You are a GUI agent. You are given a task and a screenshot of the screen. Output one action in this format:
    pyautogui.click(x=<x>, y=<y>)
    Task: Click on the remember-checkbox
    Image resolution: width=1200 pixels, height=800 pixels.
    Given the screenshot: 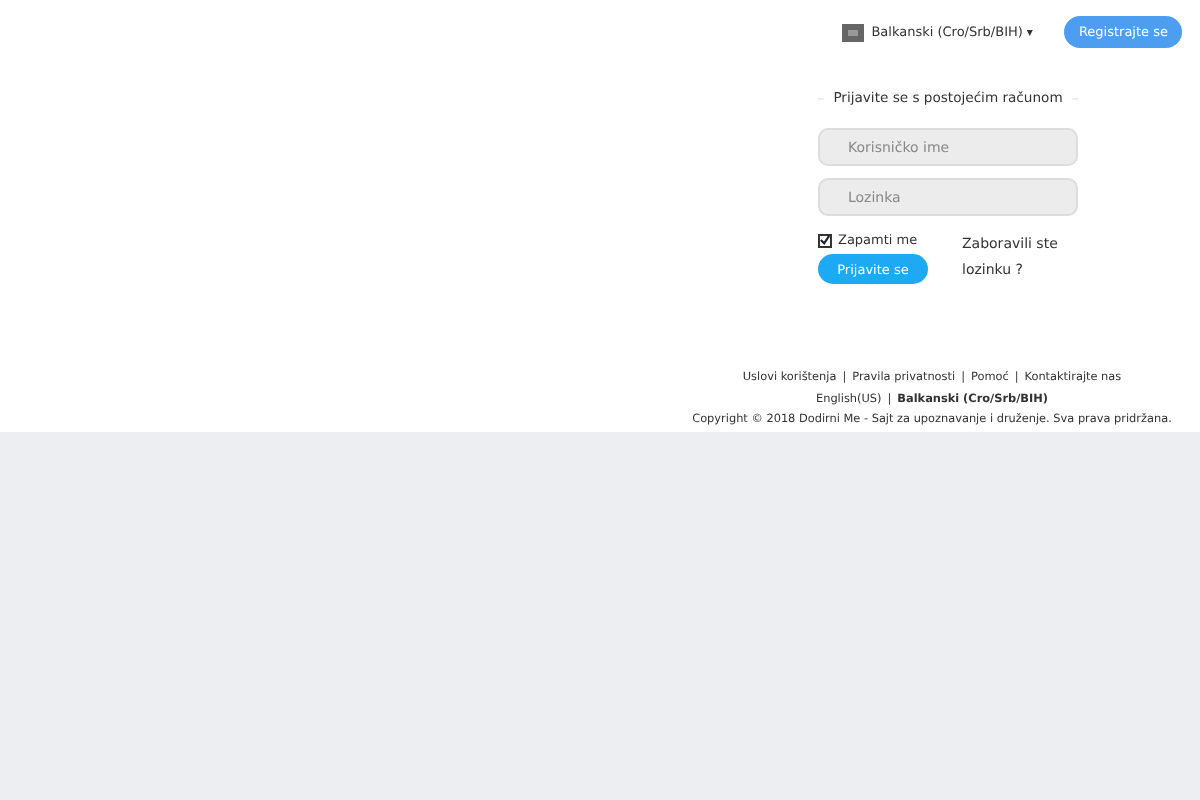 What is the action you would take?
    pyautogui.click(x=825, y=240)
    